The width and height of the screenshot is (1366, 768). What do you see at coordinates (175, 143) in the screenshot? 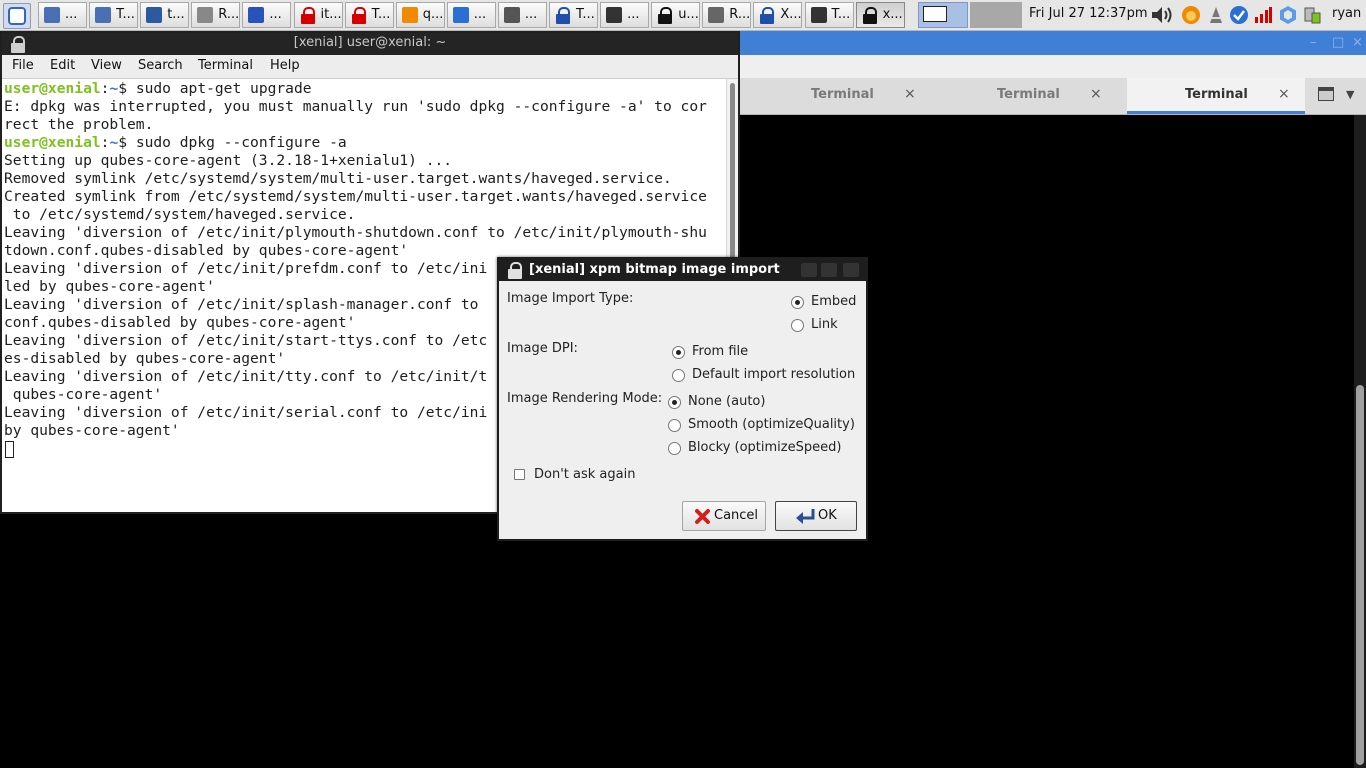
I see `terminal-command-line: user@xenial:~$ sudo dpkg --configure -a` at bounding box center [175, 143].